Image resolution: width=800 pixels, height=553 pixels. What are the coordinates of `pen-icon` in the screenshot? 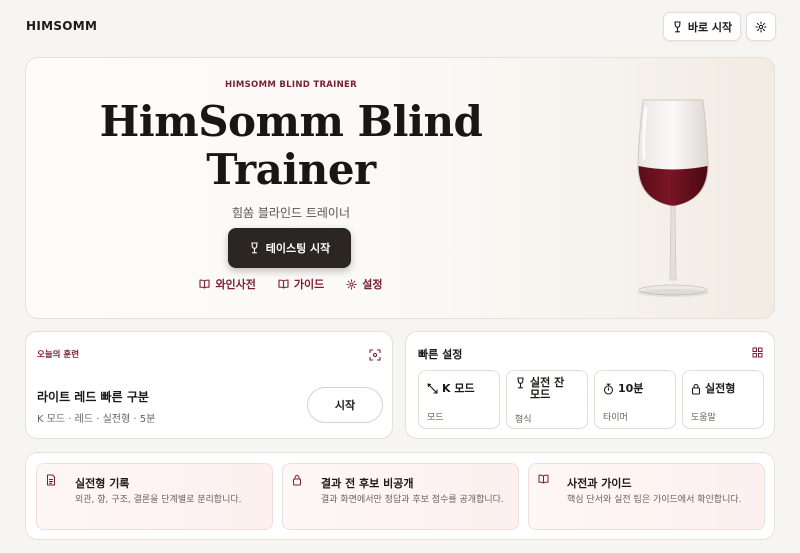 It's located at (432, 388).